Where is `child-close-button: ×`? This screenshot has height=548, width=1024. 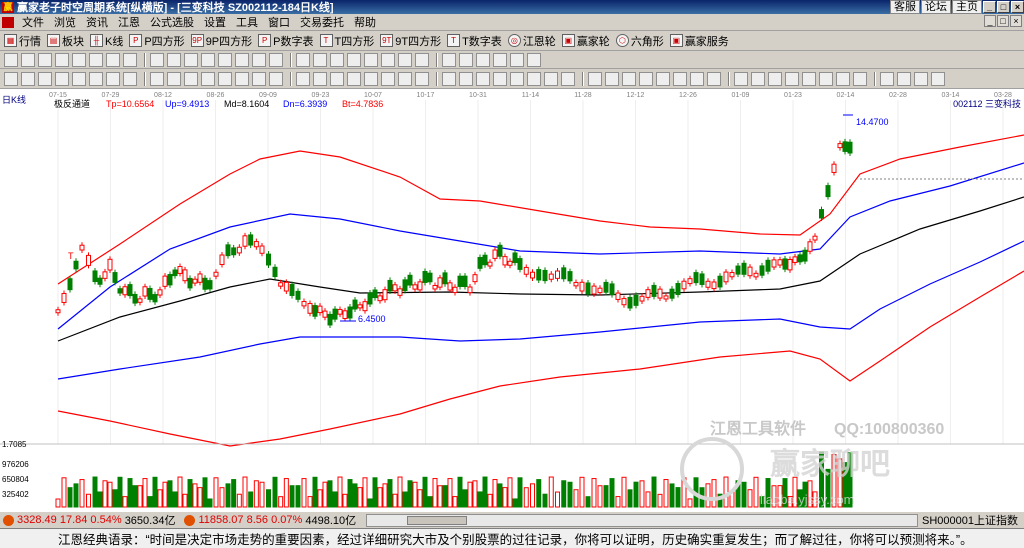 child-close-button: × is located at coordinates (1016, 21).